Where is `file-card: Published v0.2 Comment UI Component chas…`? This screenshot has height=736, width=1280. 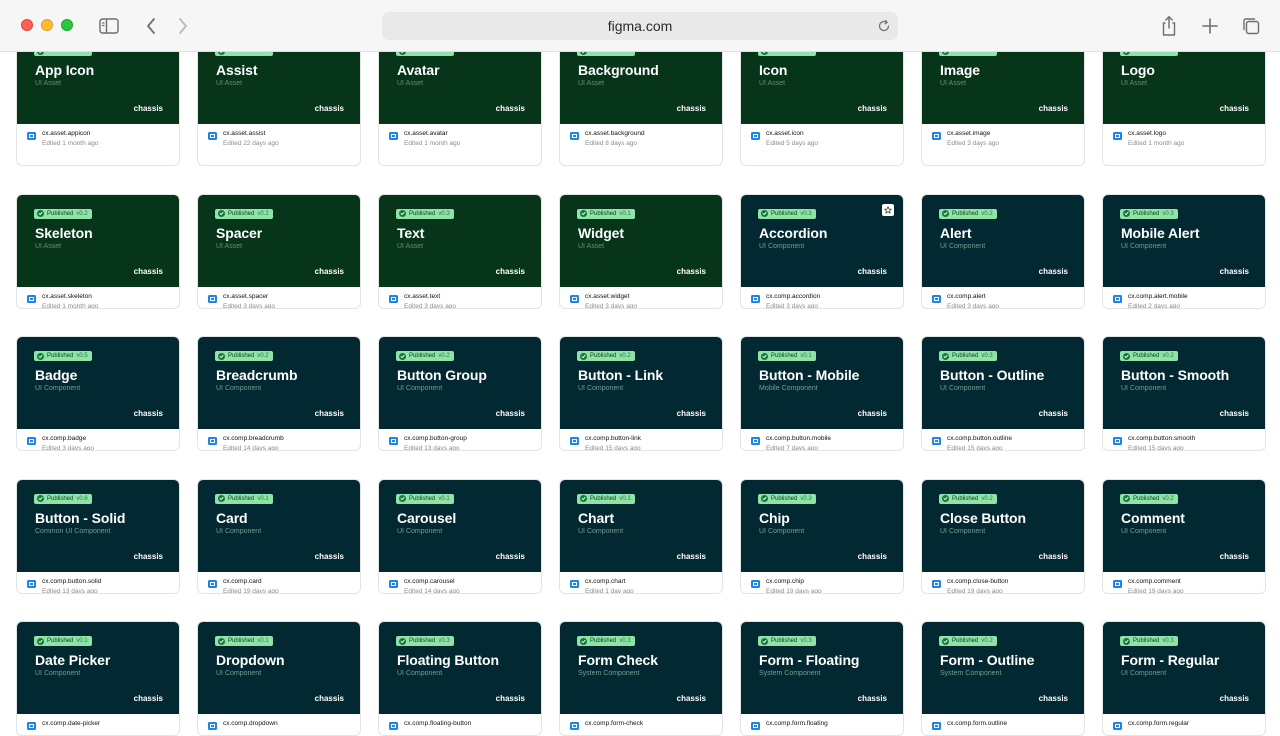 file-card: Published v0.2 Comment UI Component chas… is located at coordinates (1184, 536).